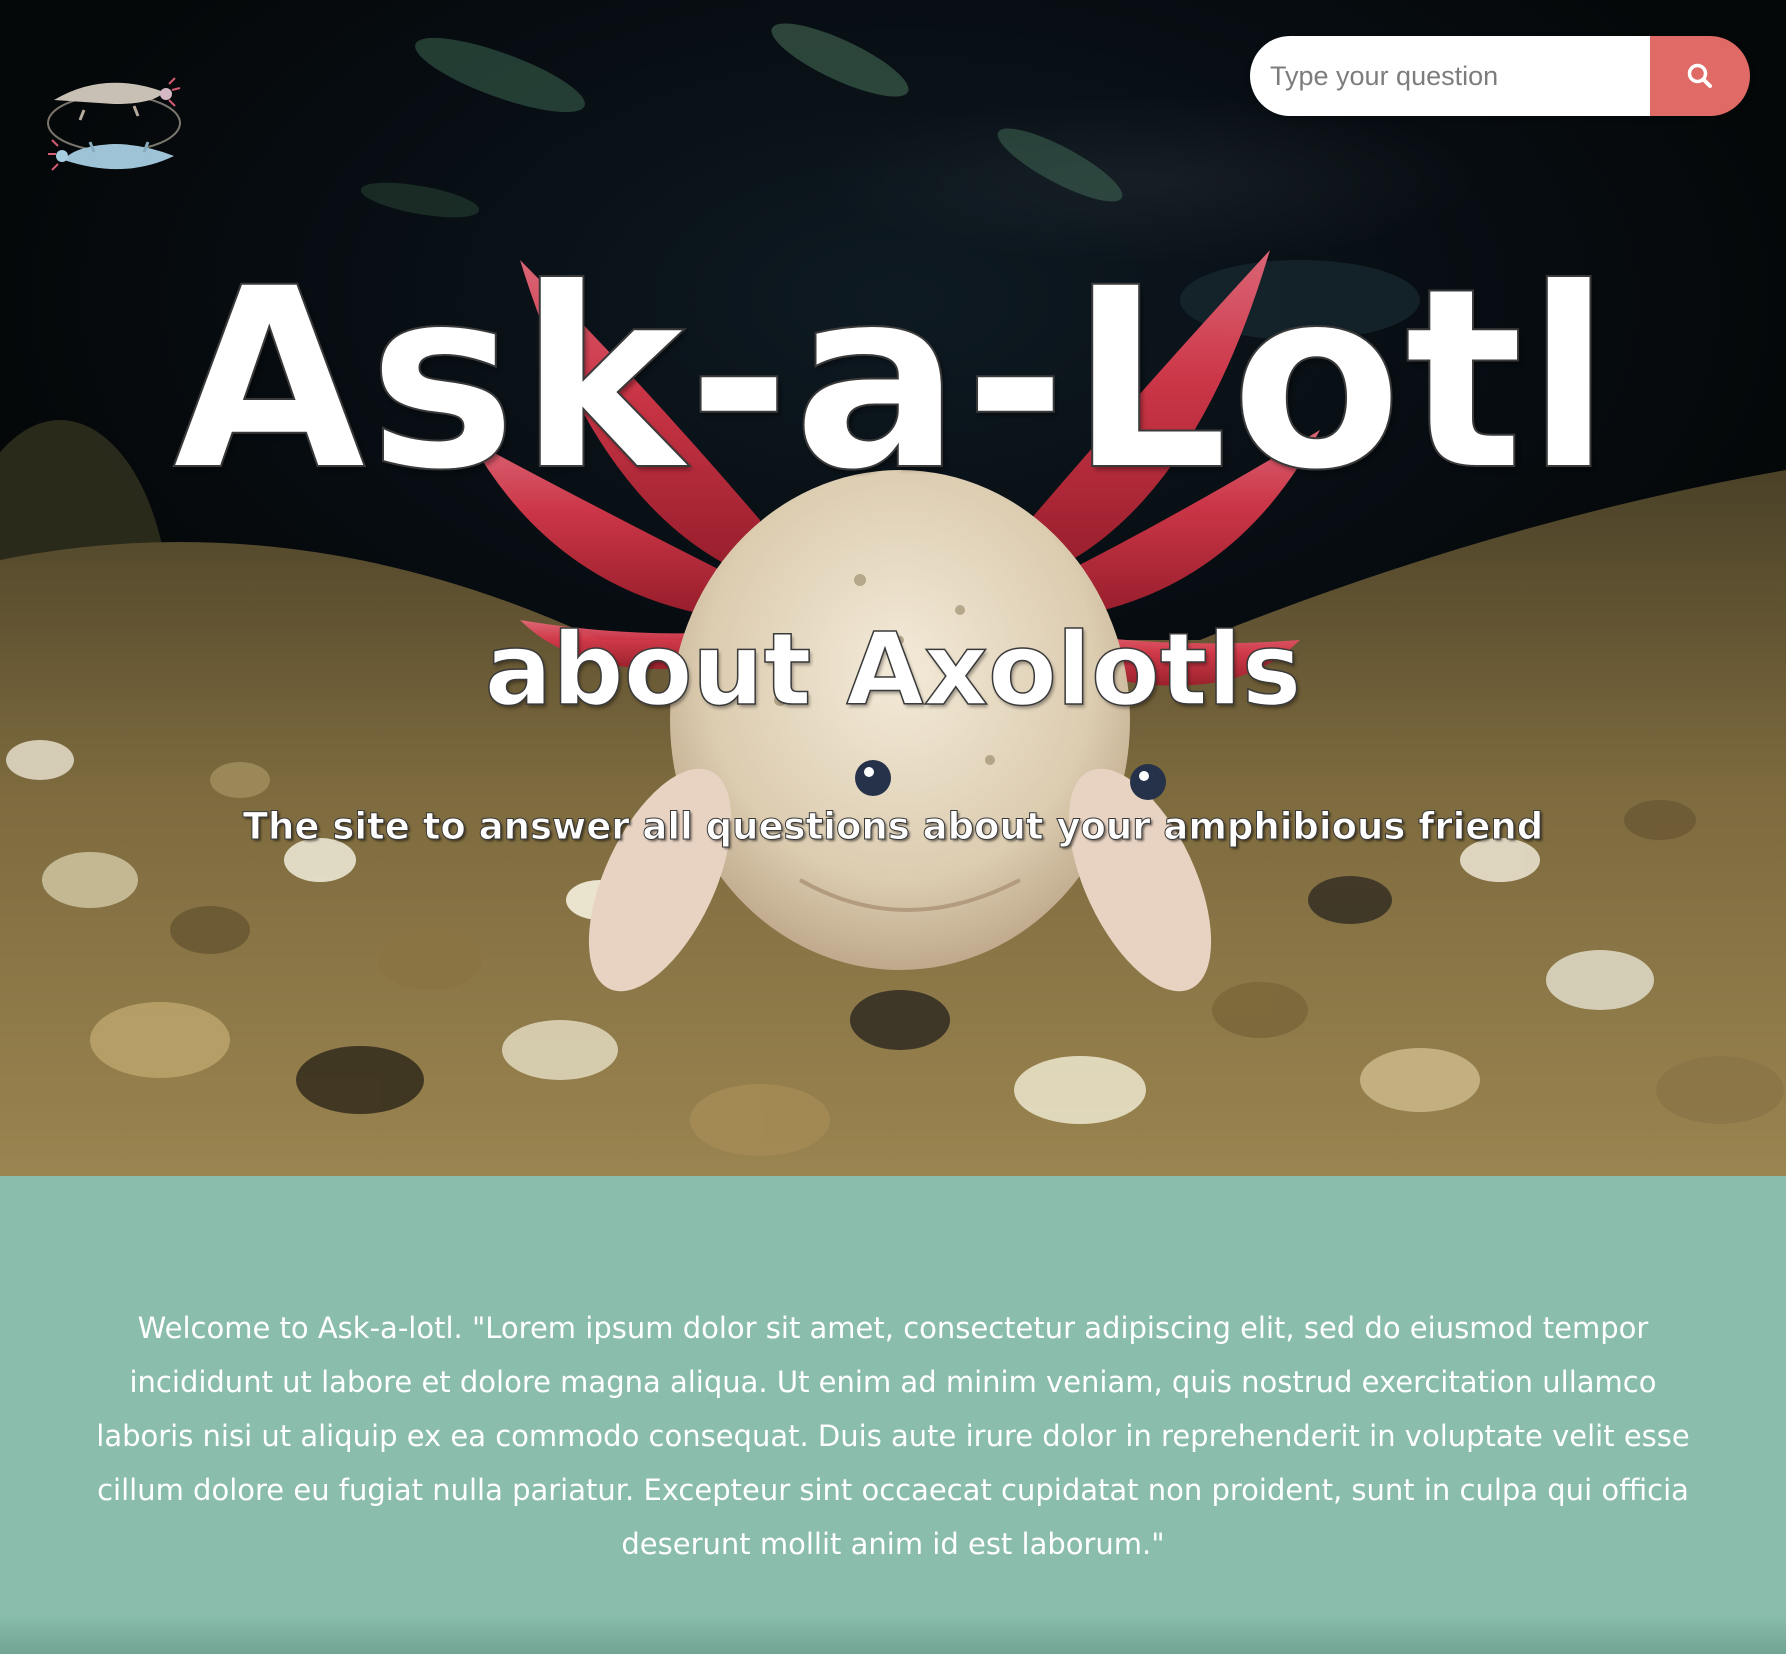 This screenshot has height=1654, width=1786. Describe the element at coordinates (114, 123) in the screenshot. I see `axolotl-pair-logo-icon` at that location.